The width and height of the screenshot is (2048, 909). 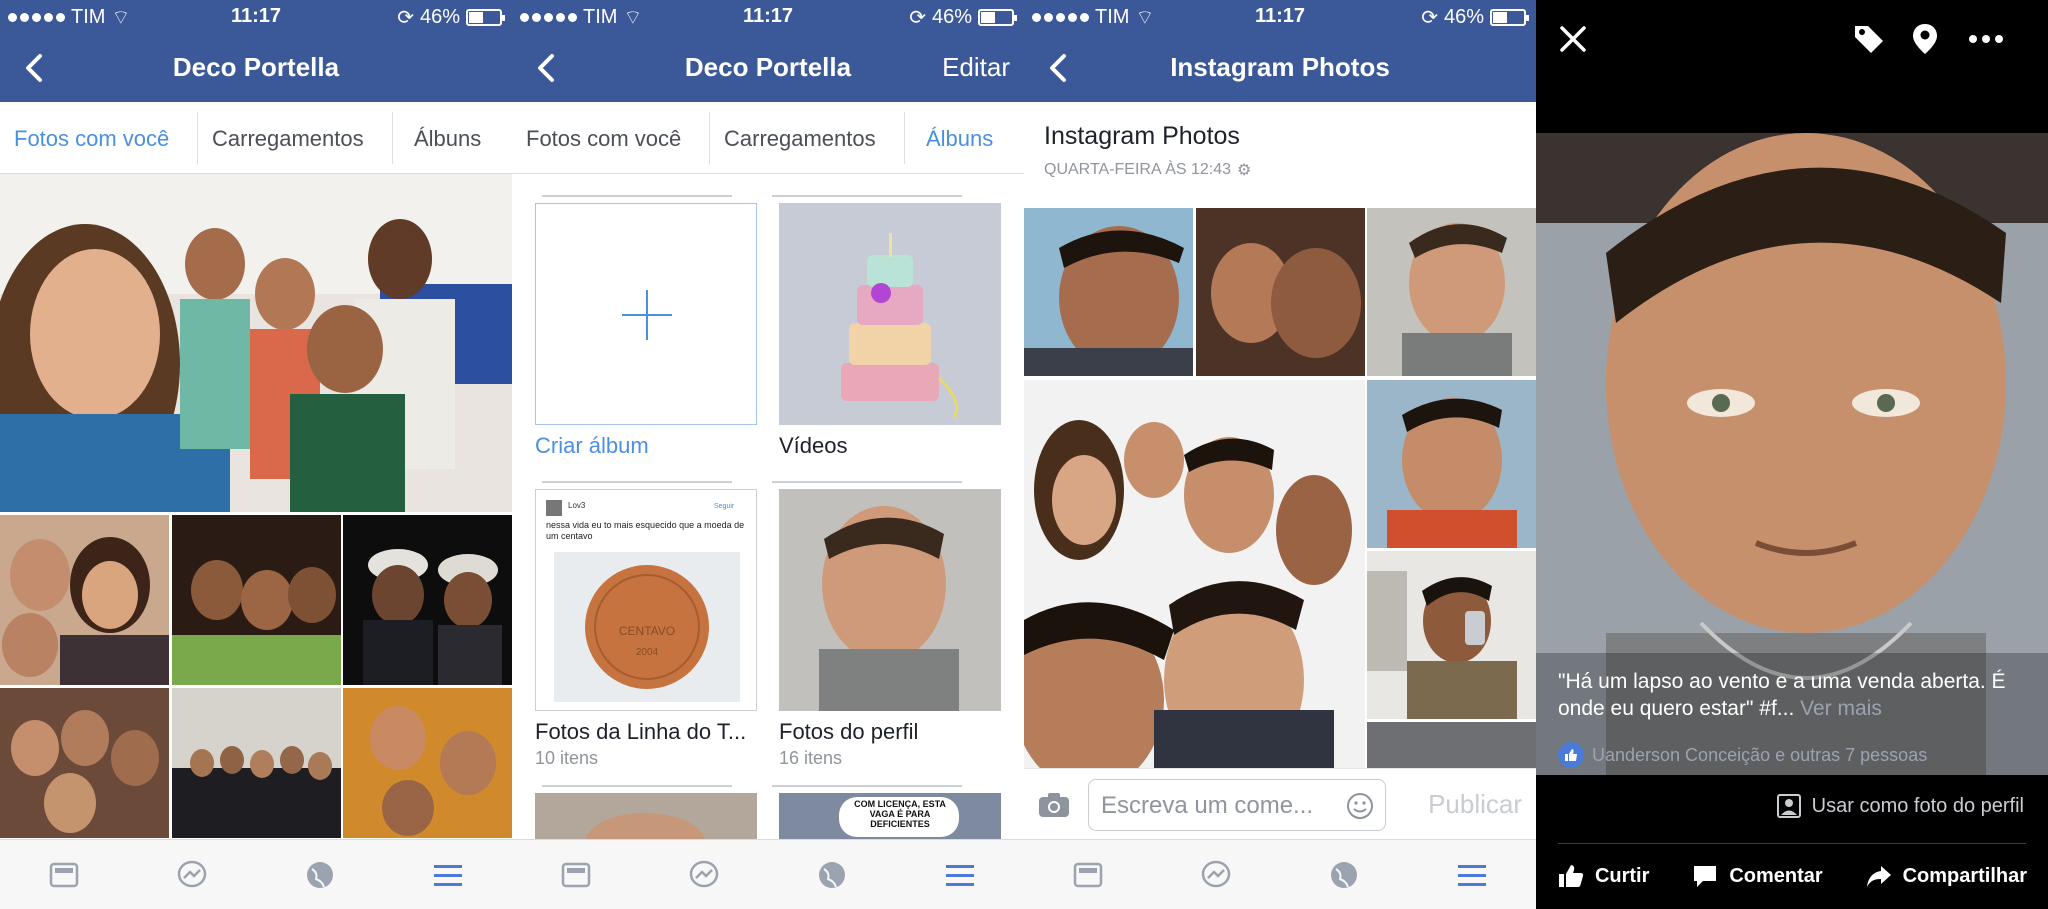 What do you see at coordinates (1986, 39) in the screenshot?
I see `more-options-icon` at bounding box center [1986, 39].